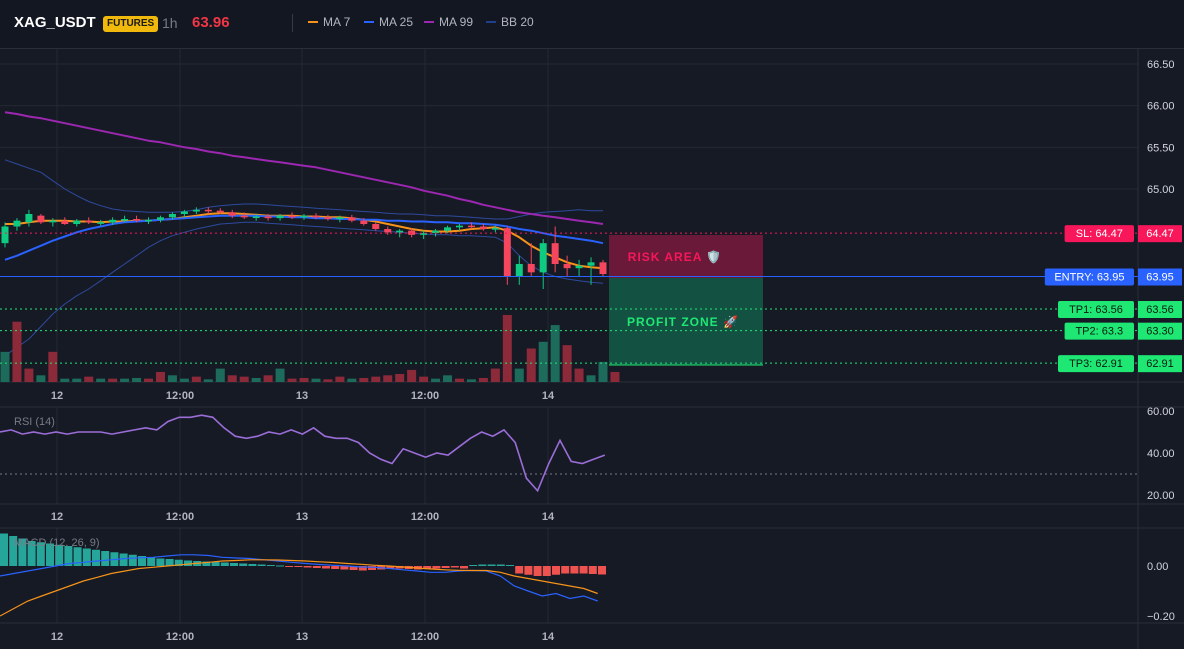 The image size is (1184, 649). I want to click on level-tag-label: TP1: 63.56, so click(1096, 310).